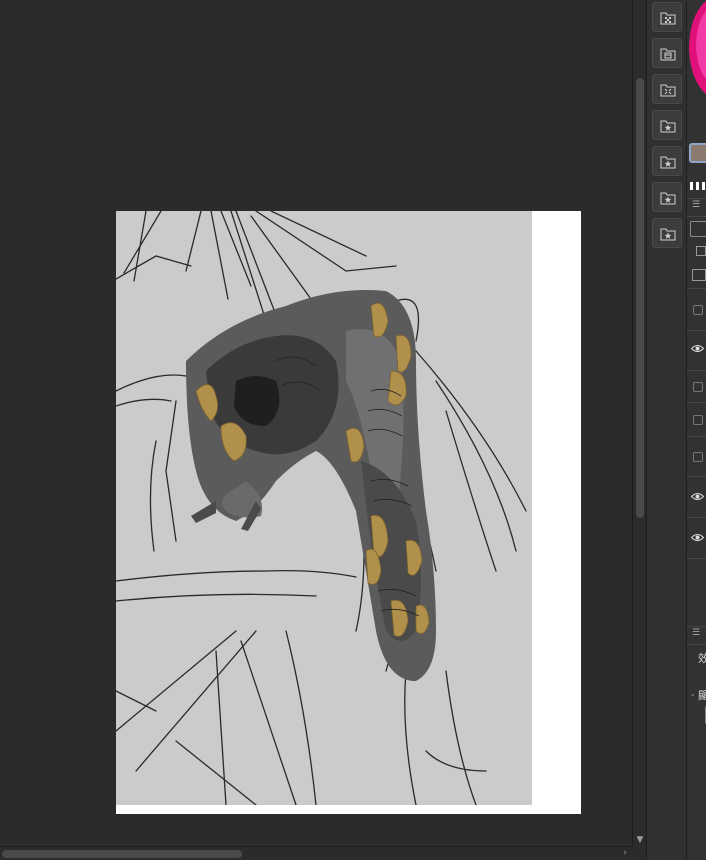 The height and width of the screenshot is (860, 706). What do you see at coordinates (122, 854) in the screenshot?
I see `horizontal-scroll-thumb` at bounding box center [122, 854].